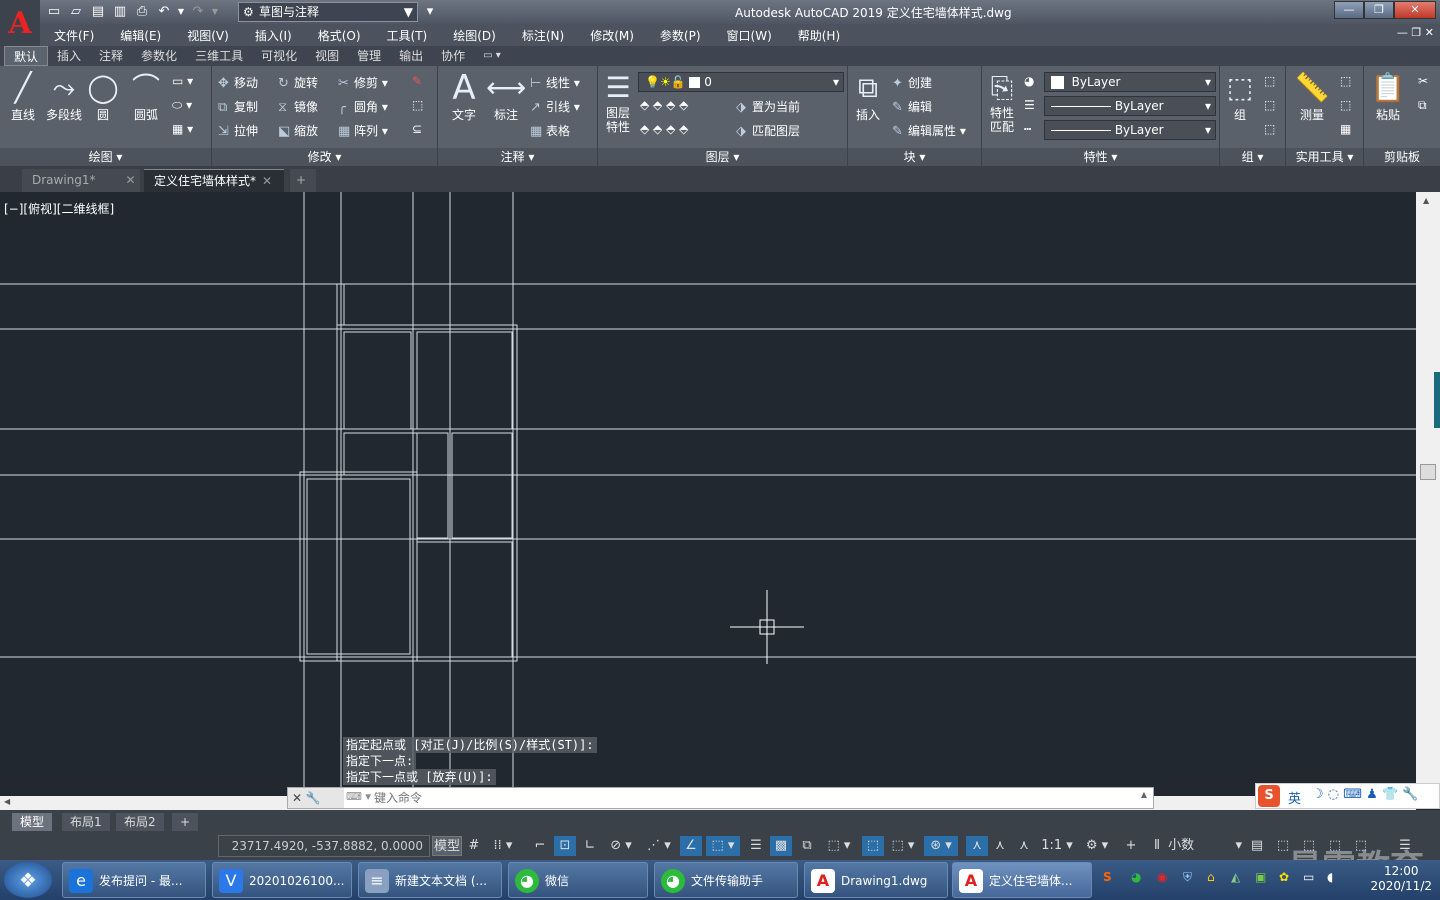 The height and width of the screenshot is (900, 1440). I want to click on layer-tools-row1-icon: ⬘ ⬘ ⬘ ⬘, so click(664, 105).